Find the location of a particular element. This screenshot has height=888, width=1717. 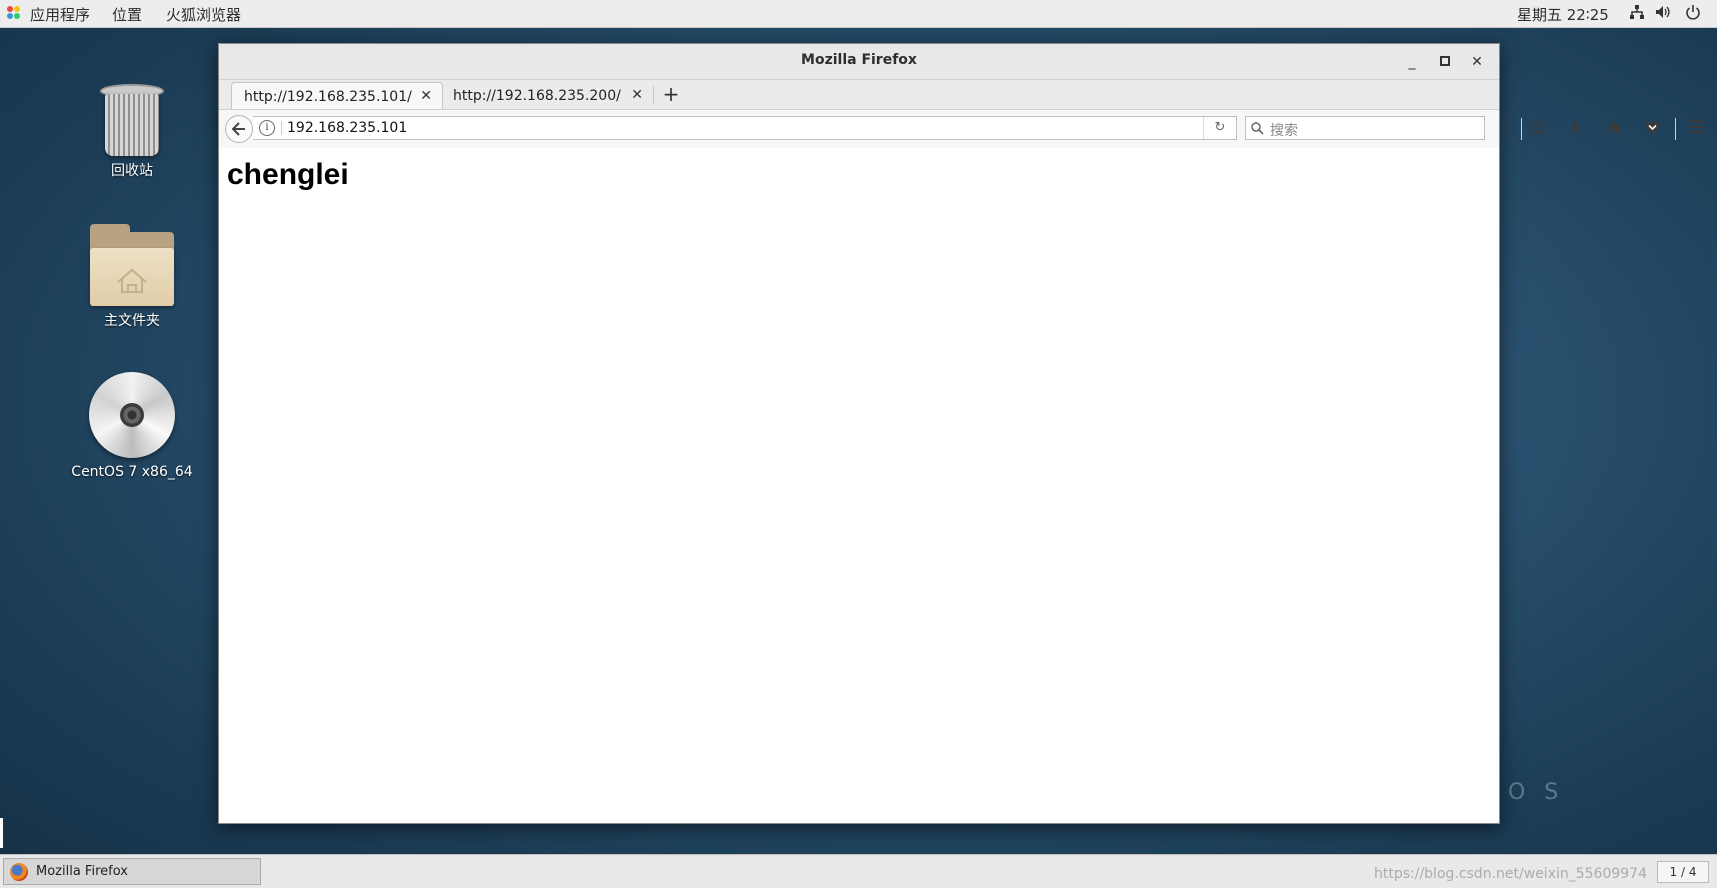

tab-label: http://192.168.235.200/ is located at coordinates (537, 96).